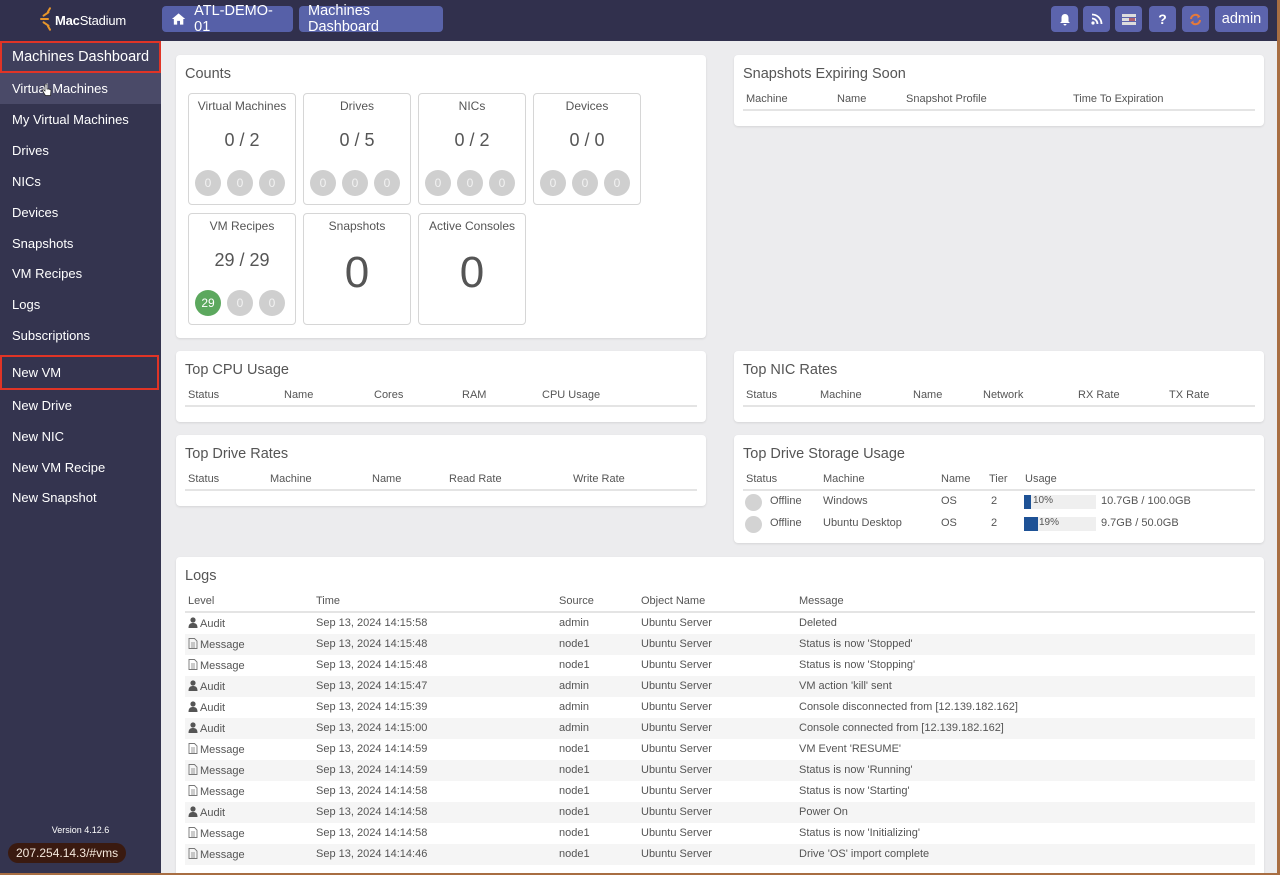 The width and height of the screenshot is (1280, 875). Describe the element at coordinates (80, 88) in the screenshot. I see `sidebar-item-virtual-machines: Virtual Machines` at that location.